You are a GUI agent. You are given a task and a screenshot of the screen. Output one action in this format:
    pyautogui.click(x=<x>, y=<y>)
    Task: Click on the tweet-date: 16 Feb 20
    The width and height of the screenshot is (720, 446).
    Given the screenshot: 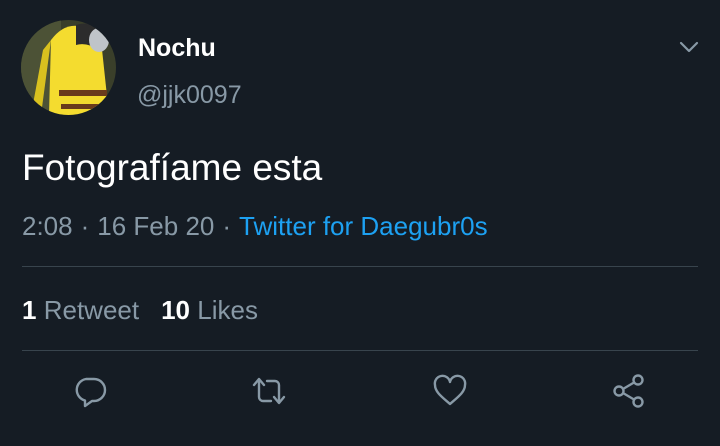 What is the action you would take?
    pyautogui.click(x=156, y=226)
    